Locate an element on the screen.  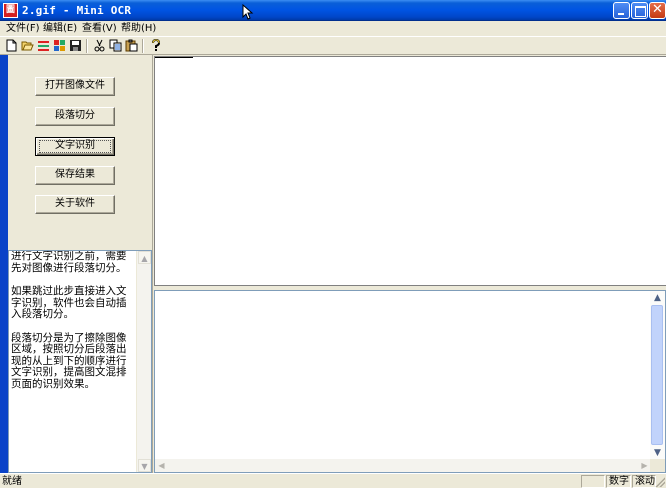
menu-edit: 编辑(E) is located at coordinates (60, 28).